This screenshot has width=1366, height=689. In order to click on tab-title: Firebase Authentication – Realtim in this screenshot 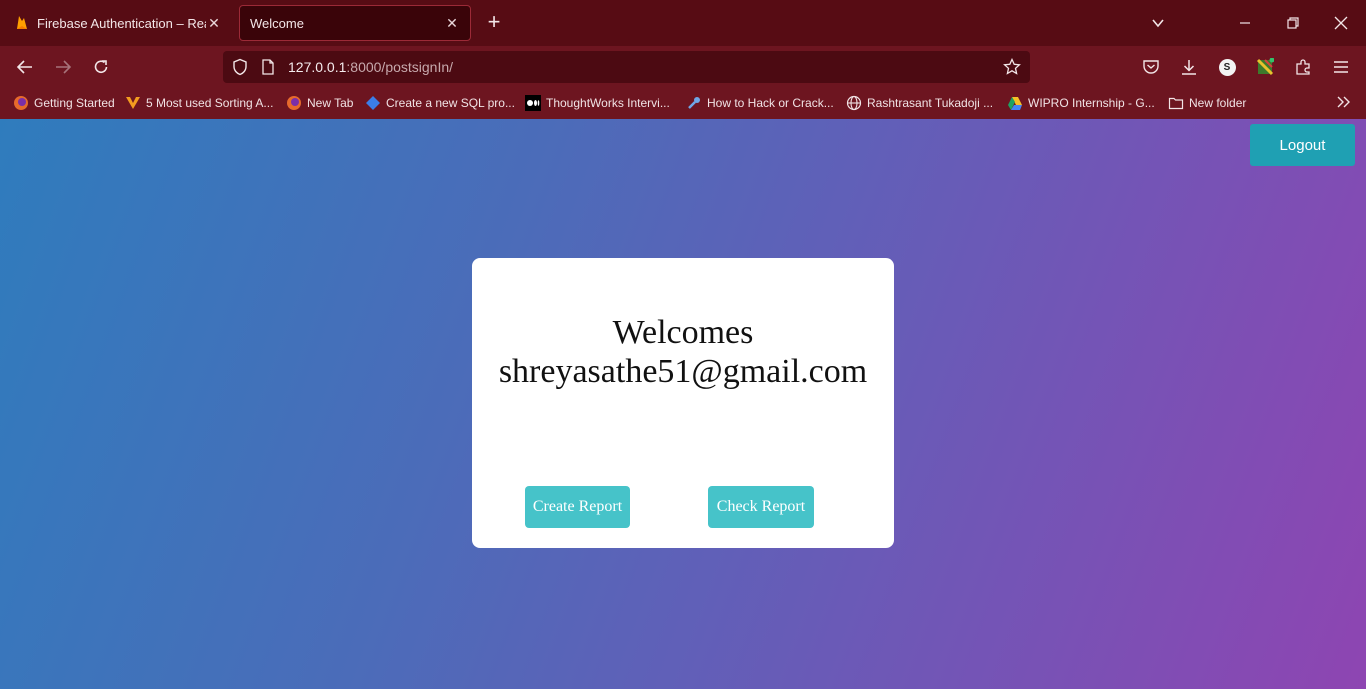, I will do `click(121, 23)`.